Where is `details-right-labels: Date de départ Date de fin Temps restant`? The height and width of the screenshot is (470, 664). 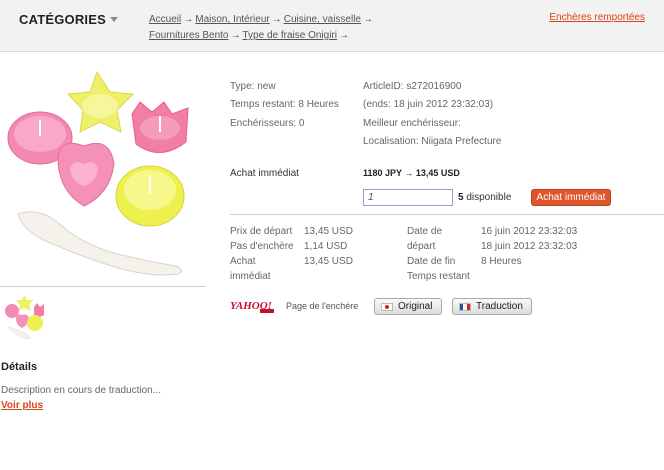
details-right-labels: Date de départ Date de fin Temps restant is located at coordinates (438, 254).